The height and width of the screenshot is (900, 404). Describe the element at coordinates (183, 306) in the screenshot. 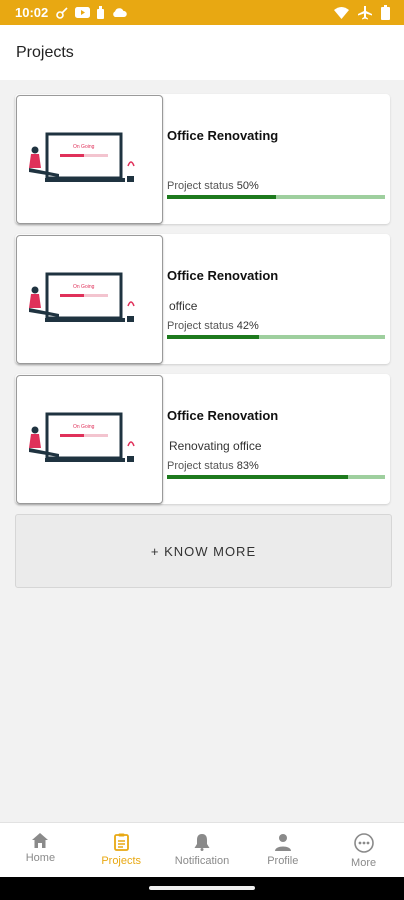

I see `project-description: office` at that location.